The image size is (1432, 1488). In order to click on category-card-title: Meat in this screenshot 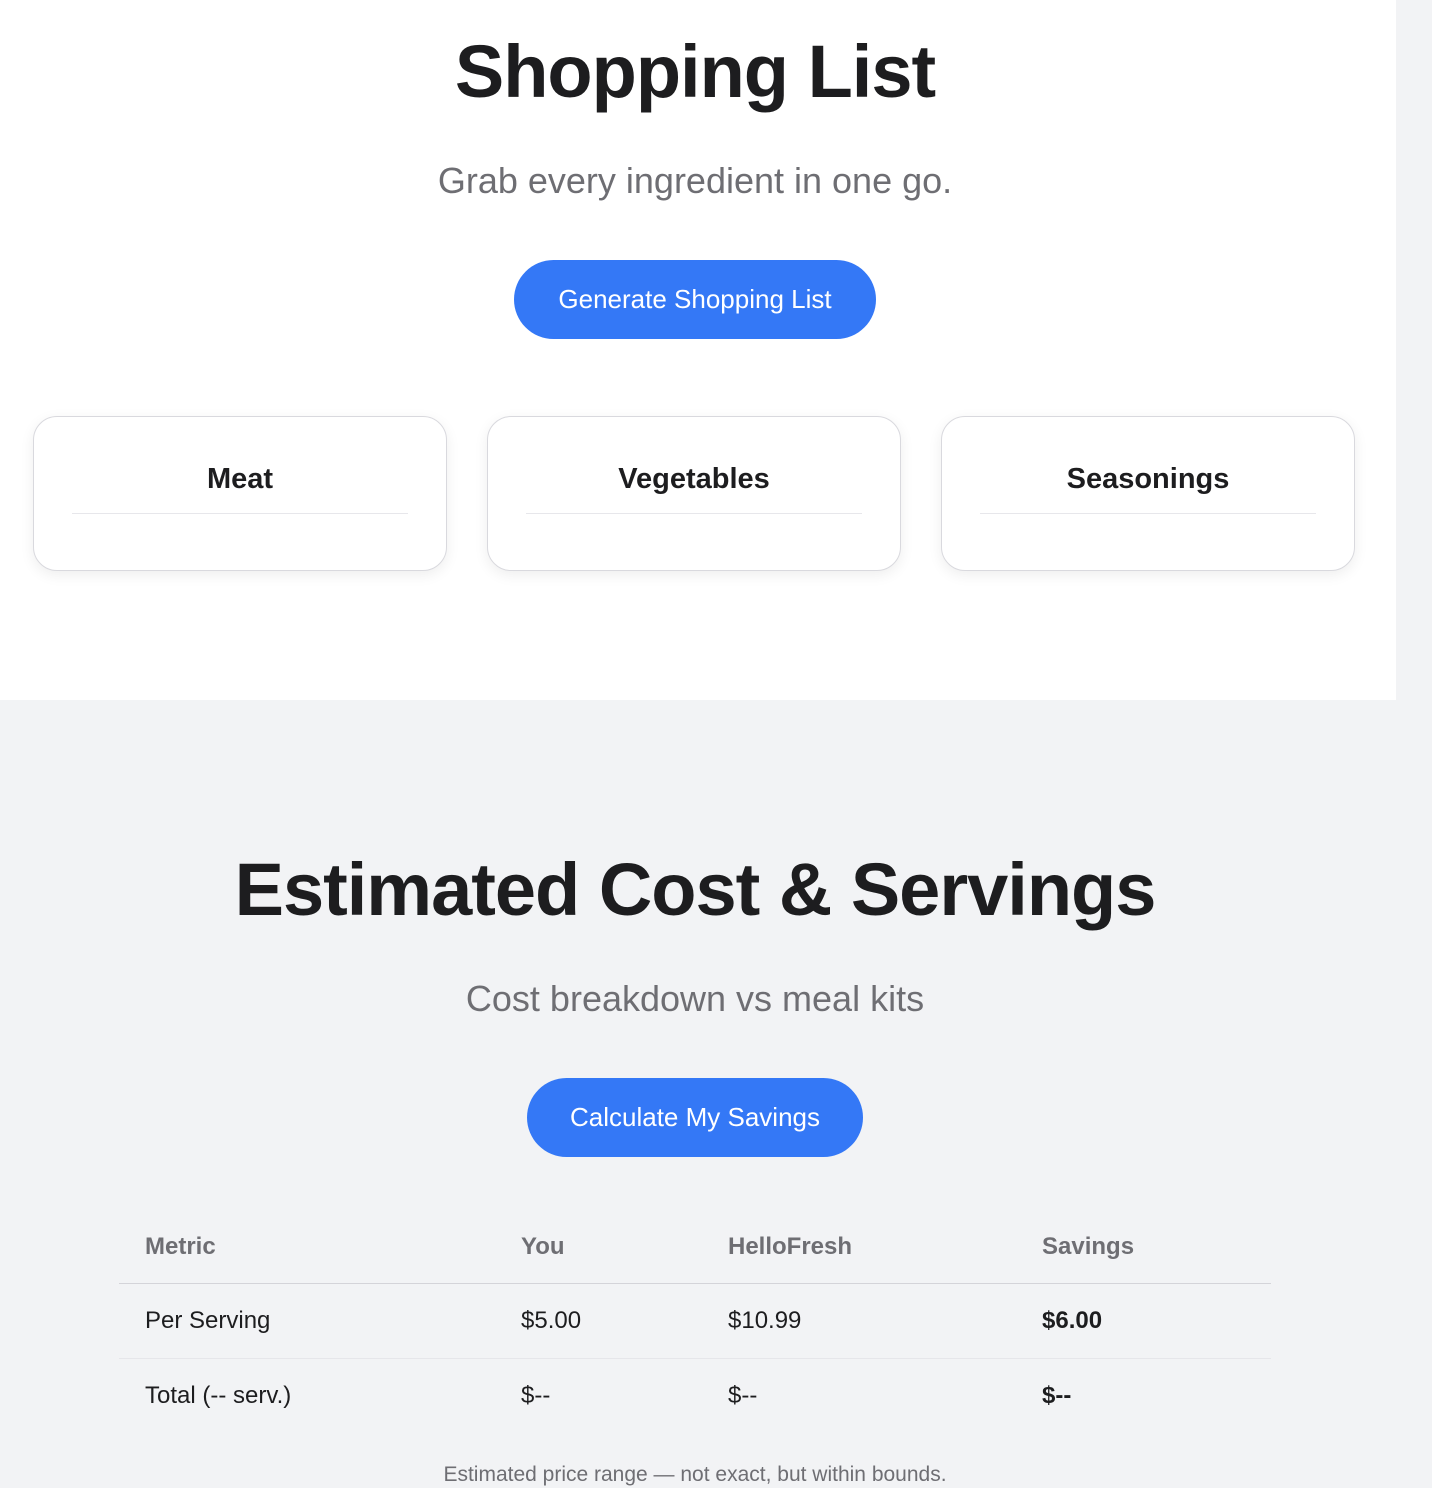, I will do `click(240, 479)`.